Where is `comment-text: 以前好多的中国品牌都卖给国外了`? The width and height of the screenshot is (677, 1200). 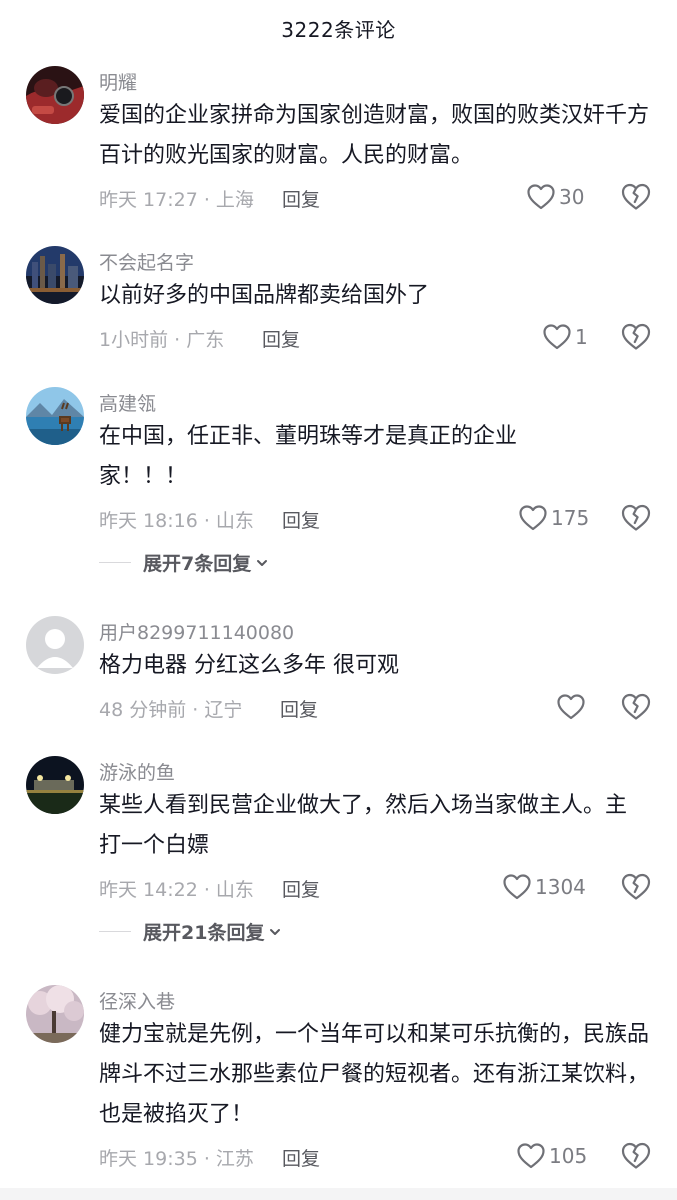 comment-text: 以前好多的中国品牌都卖给国外了 is located at coordinates (264, 295).